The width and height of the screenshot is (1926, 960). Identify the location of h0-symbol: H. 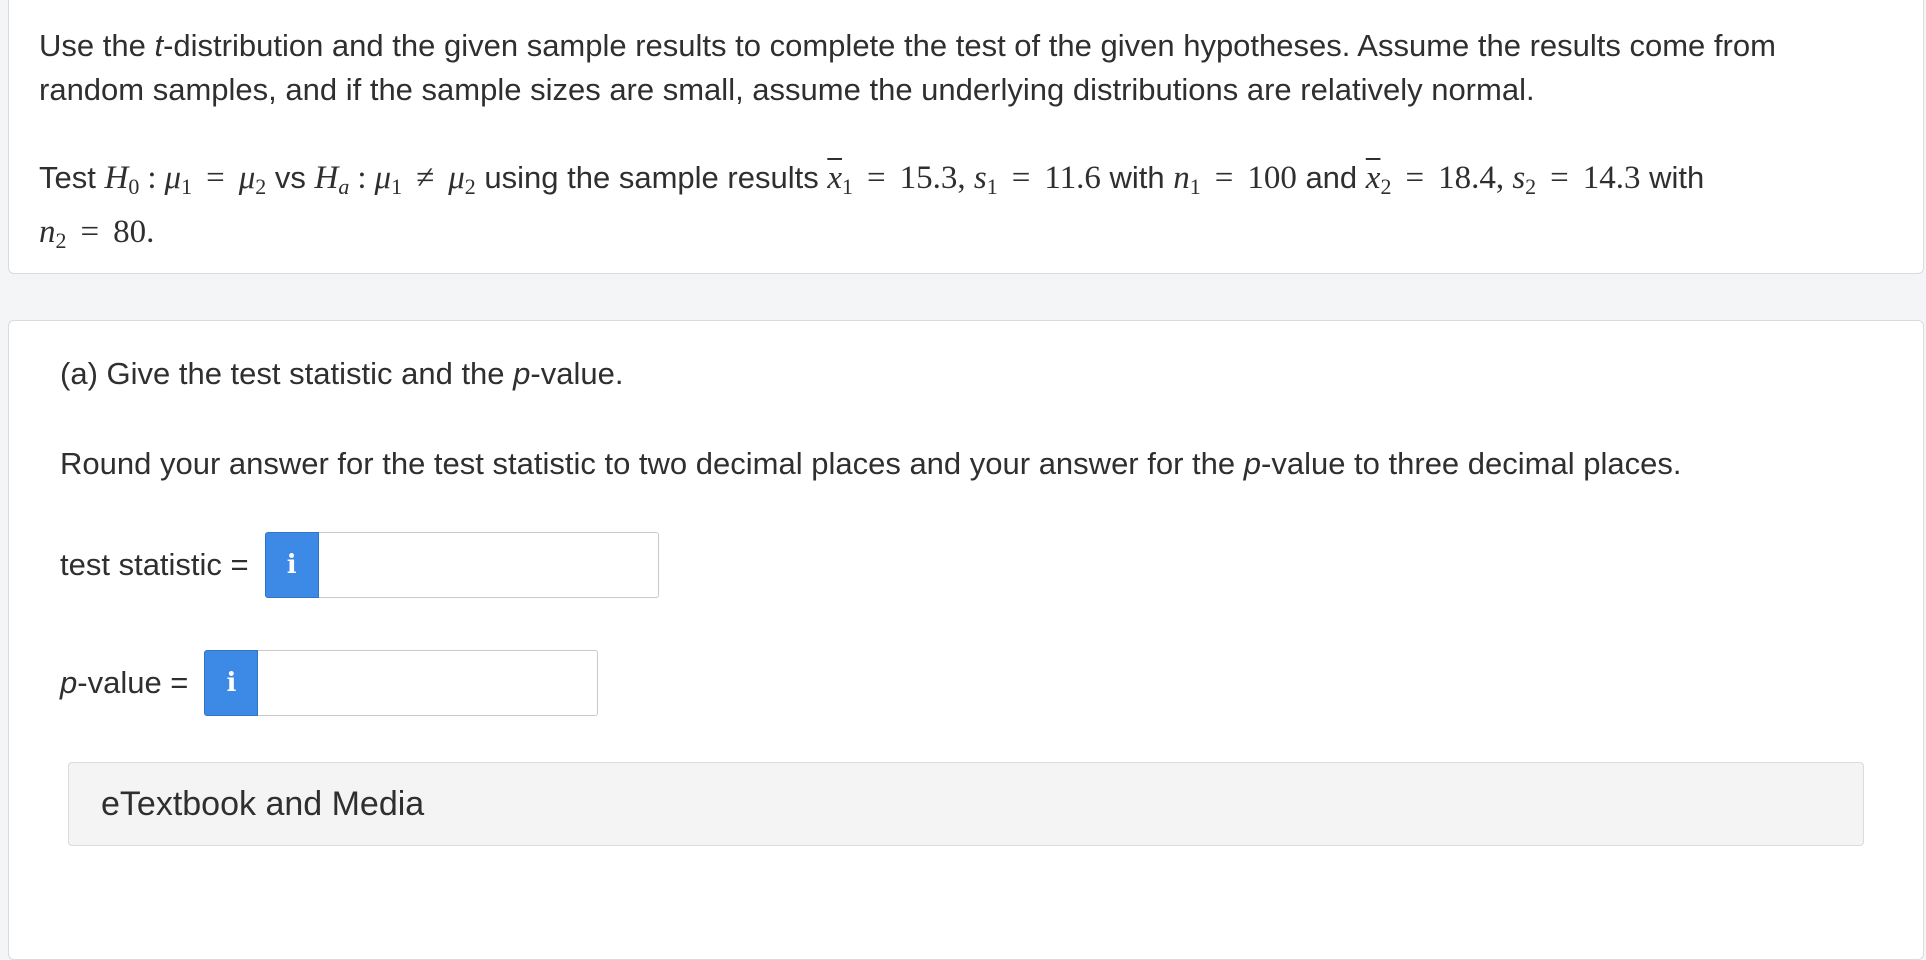
(116, 178).